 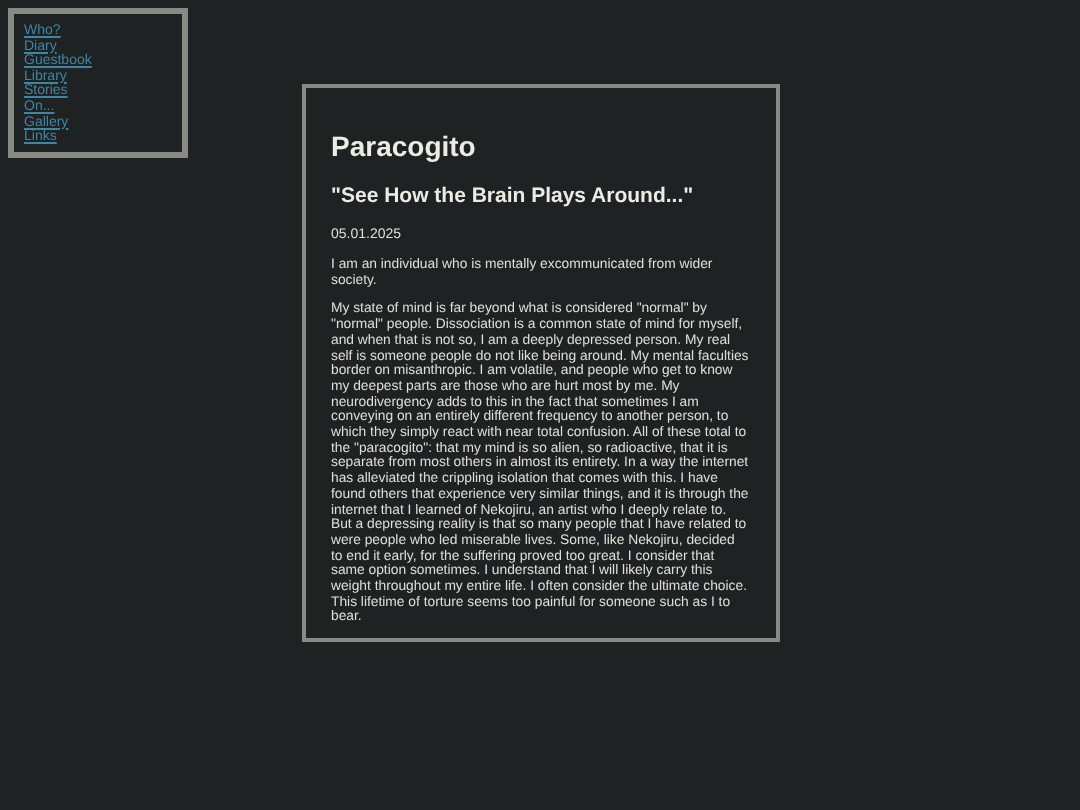 What do you see at coordinates (404, 146) in the screenshot?
I see `page-title: Paracogito` at bounding box center [404, 146].